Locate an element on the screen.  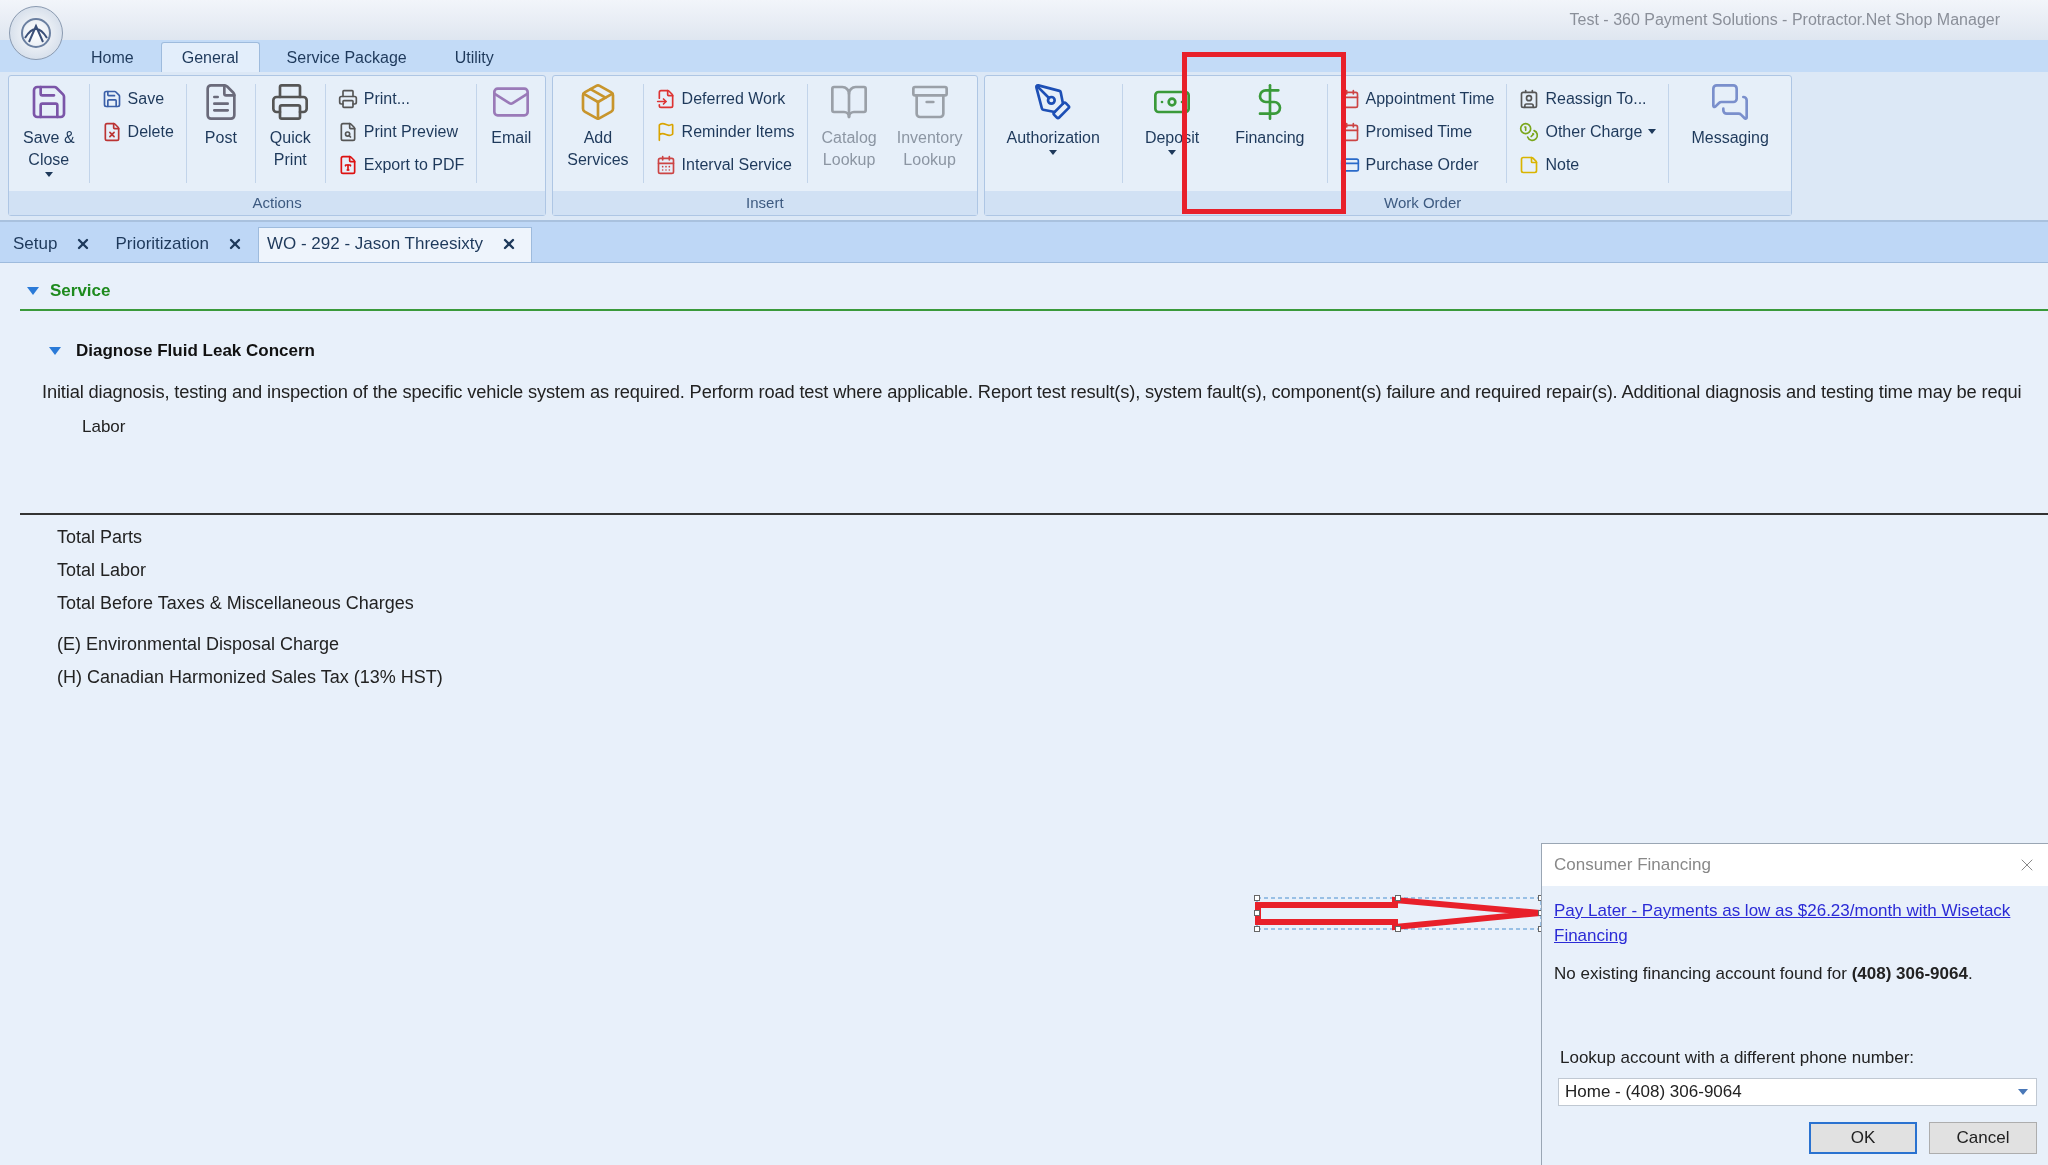
close-icon is located at coordinates (235, 244).